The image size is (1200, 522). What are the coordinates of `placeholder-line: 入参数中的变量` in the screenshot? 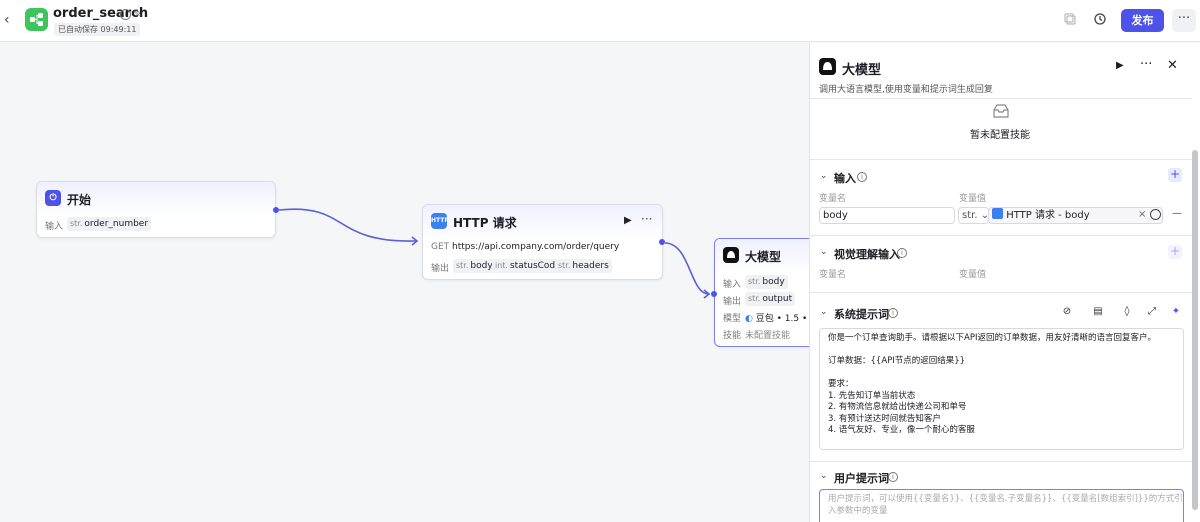 It's located at (858, 510).